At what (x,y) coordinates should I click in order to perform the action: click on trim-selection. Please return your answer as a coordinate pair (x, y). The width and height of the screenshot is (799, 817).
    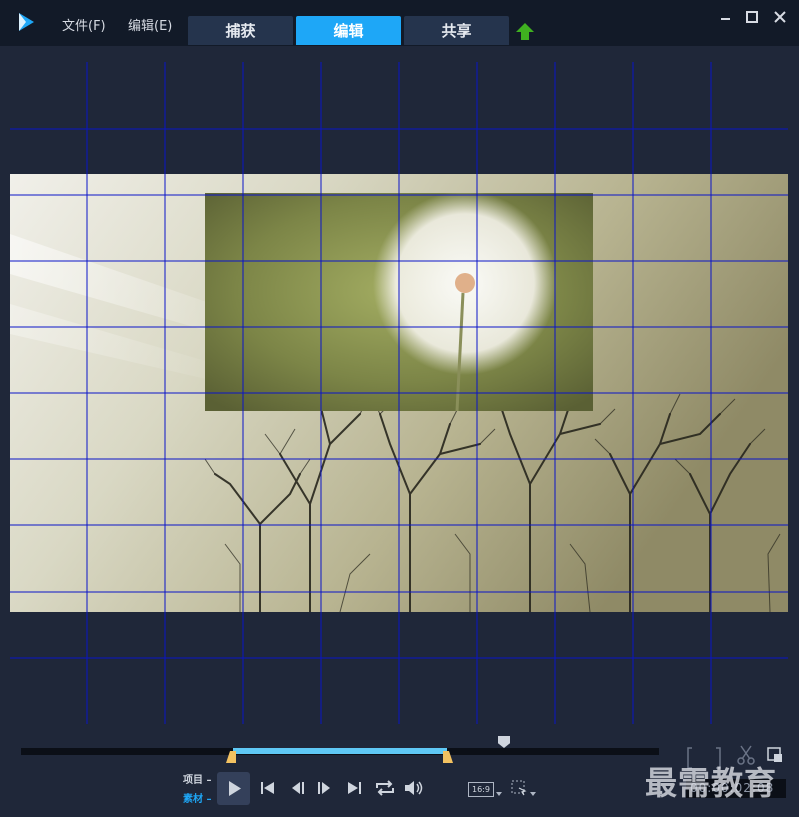
    Looking at the image, I should click on (340, 751).